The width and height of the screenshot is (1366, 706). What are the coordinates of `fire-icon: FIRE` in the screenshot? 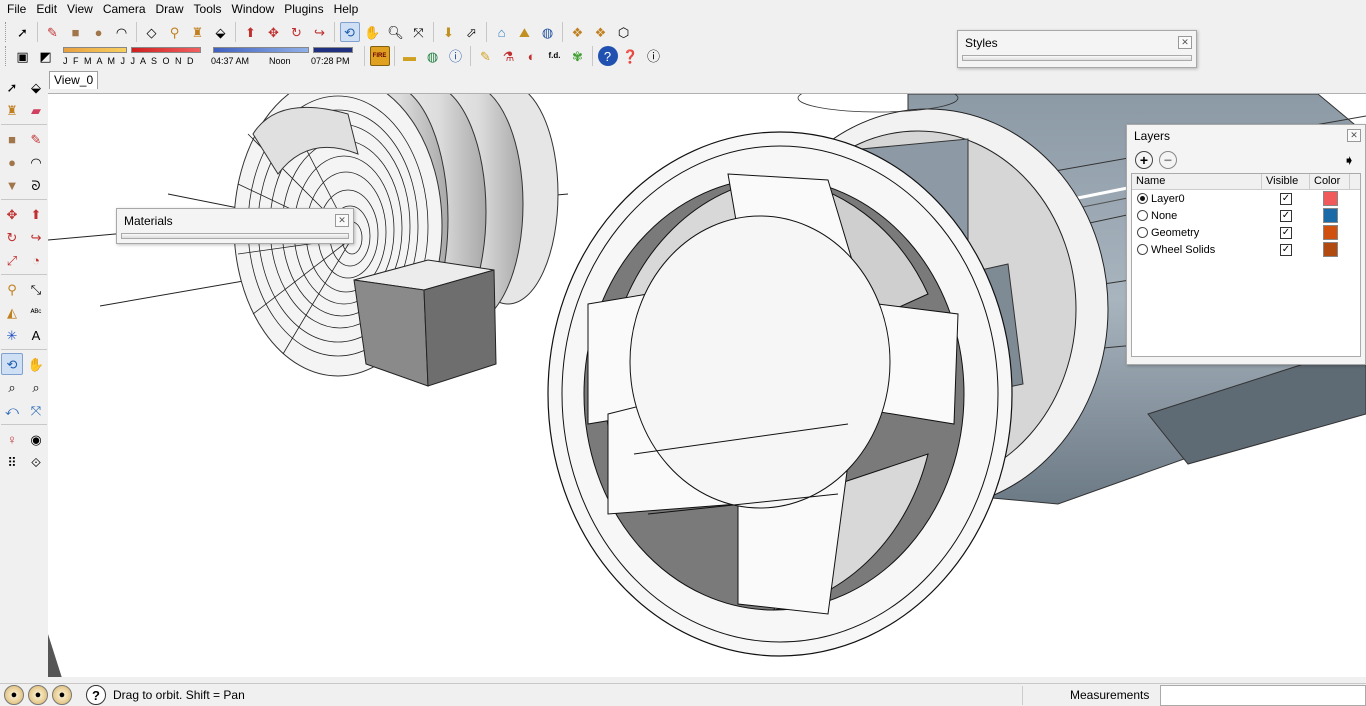 It's located at (379, 56).